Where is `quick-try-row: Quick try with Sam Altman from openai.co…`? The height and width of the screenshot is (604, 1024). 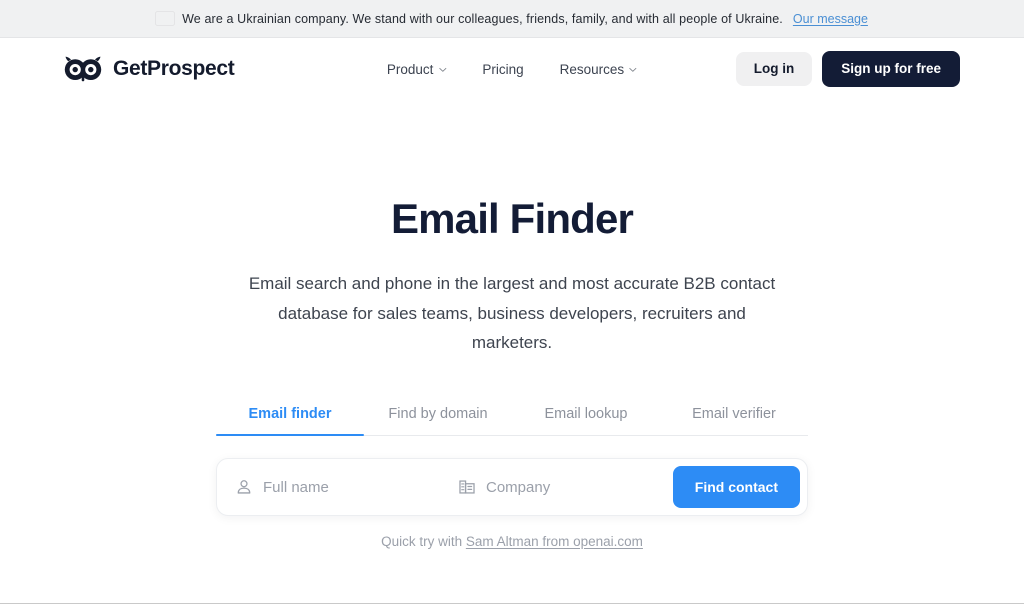 quick-try-row: Quick try with Sam Altman from openai.co… is located at coordinates (512, 541).